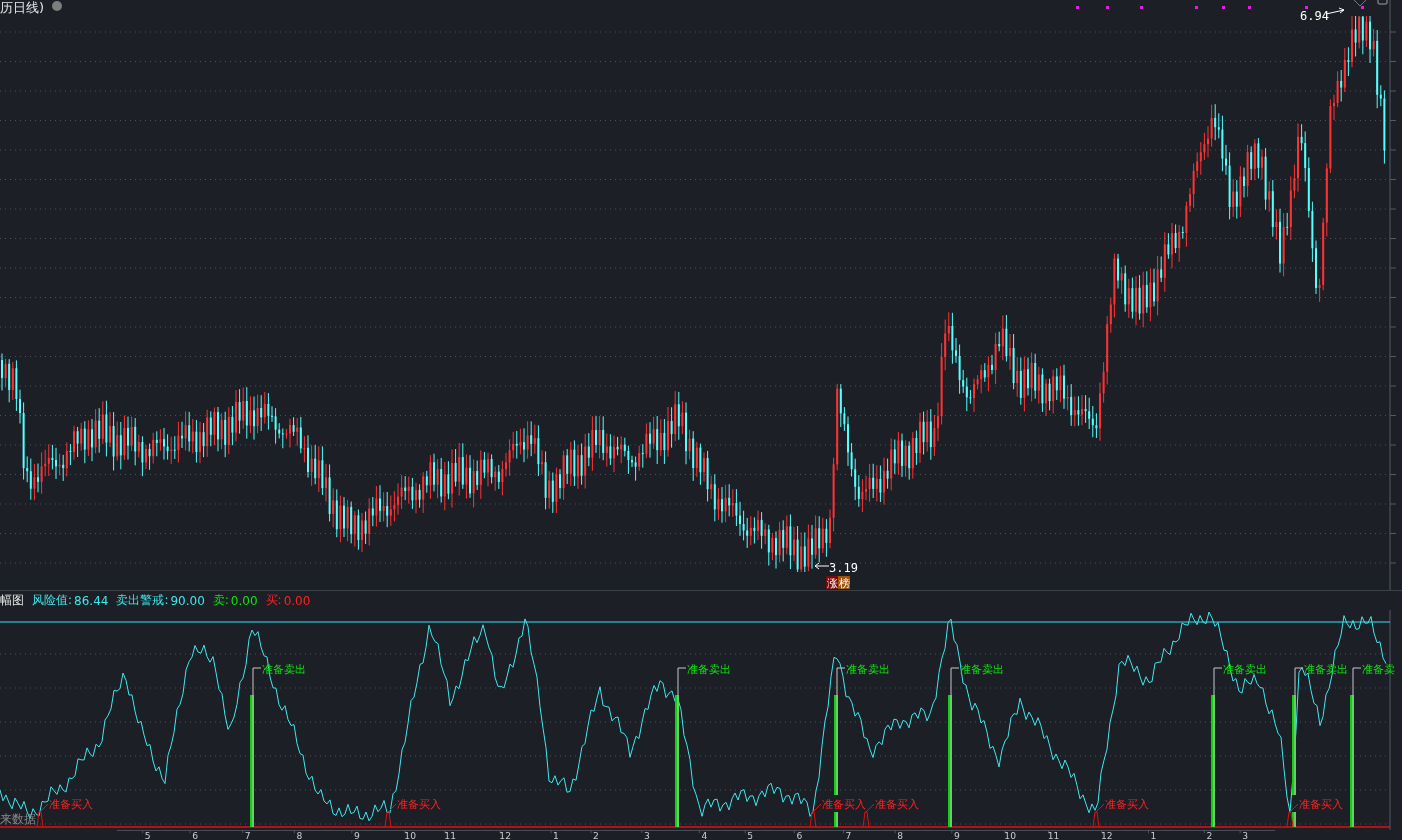 Image resolution: width=1402 pixels, height=840 pixels. I want to click on reading-label: 卖出警戒:, so click(142, 600).